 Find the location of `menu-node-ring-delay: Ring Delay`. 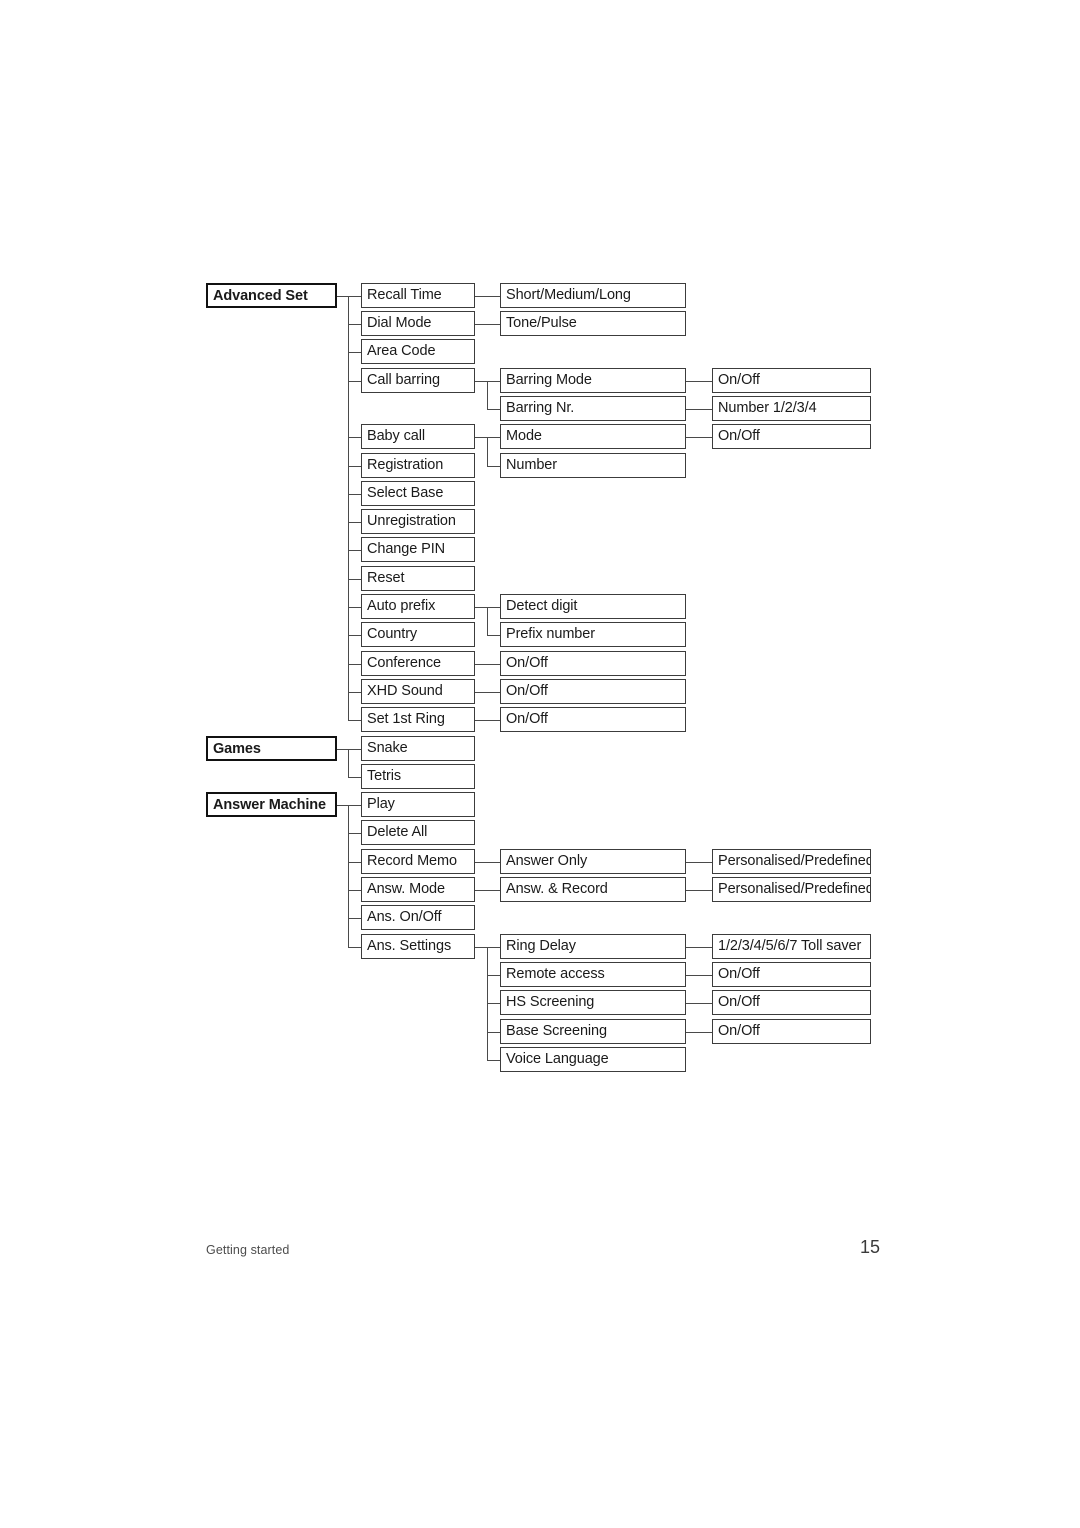

menu-node-ring-delay: Ring Delay is located at coordinates (593, 946).